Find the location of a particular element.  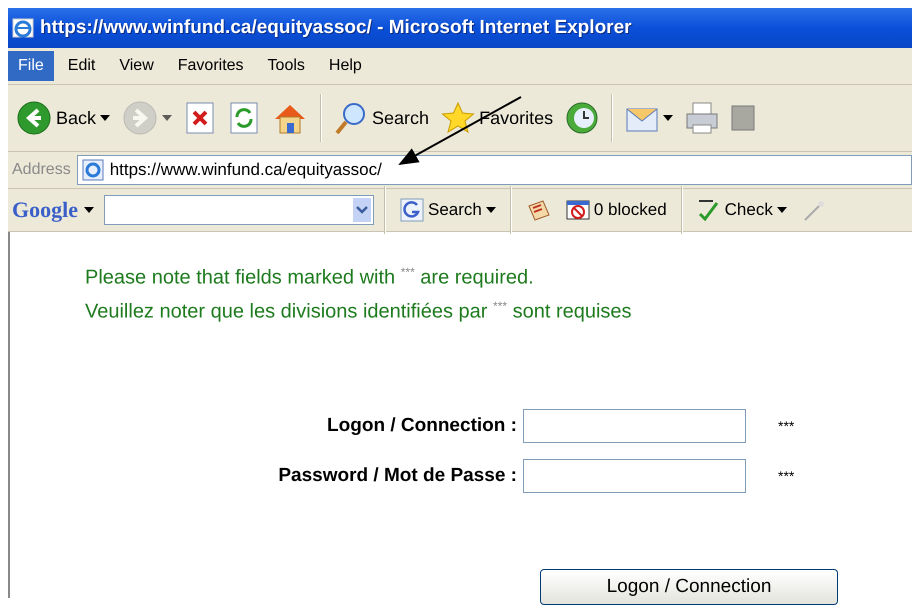

letter-g-icon is located at coordinates (412, 210).